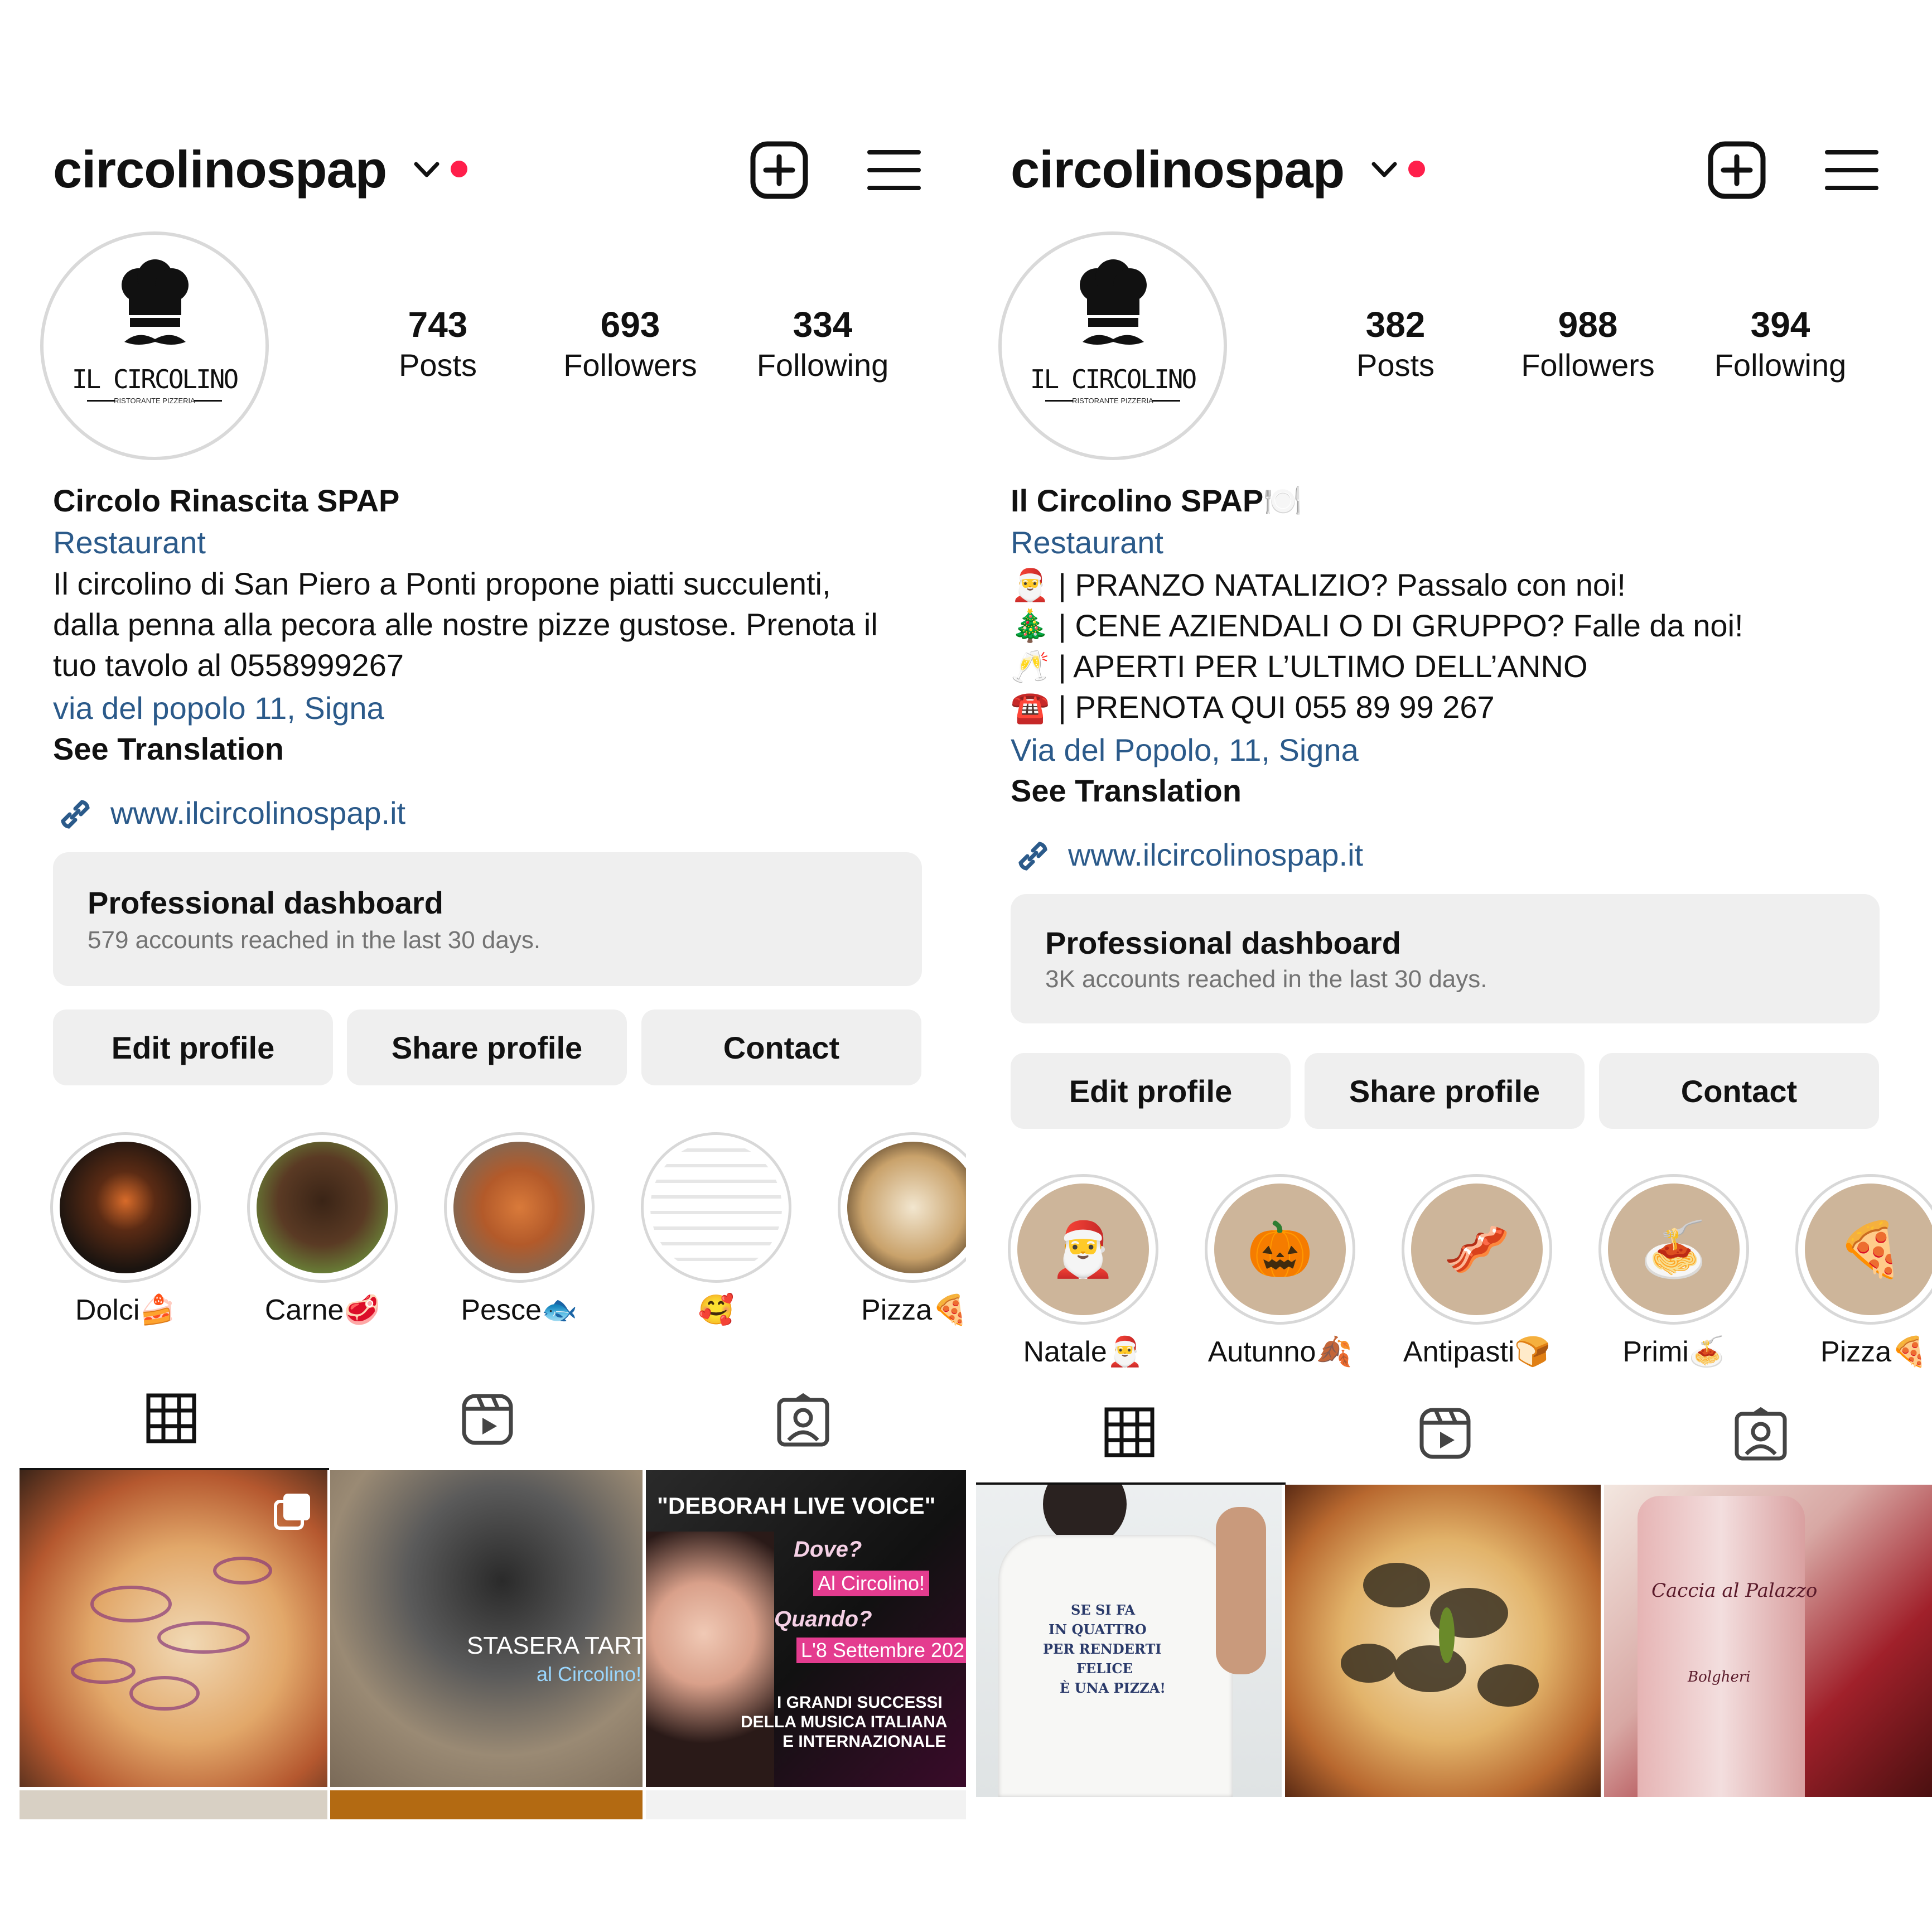 Image resolution: width=1932 pixels, height=1932 pixels. Describe the element at coordinates (1395, 324) in the screenshot. I see `posts-count: 382` at that location.